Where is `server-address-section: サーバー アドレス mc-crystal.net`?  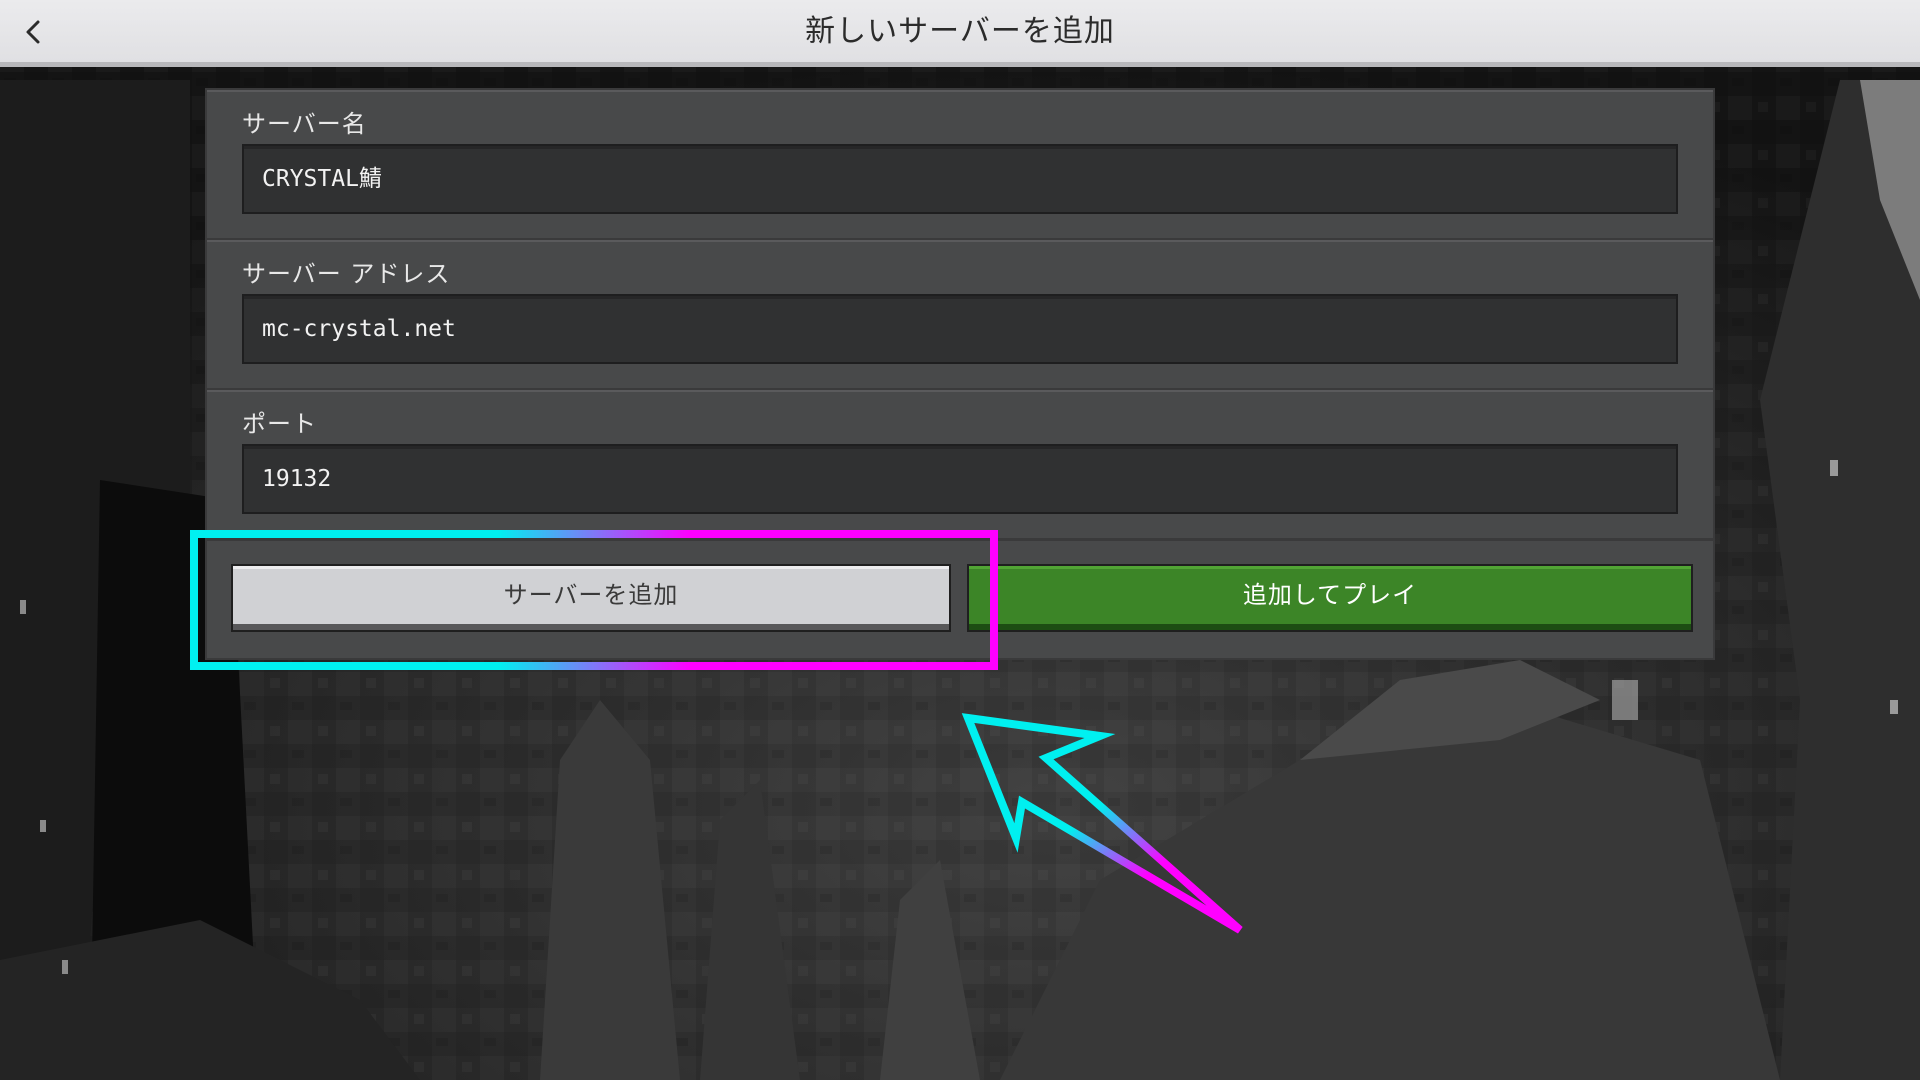
server-address-section: サーバー アドレス mc-crystal.net is located at coordinates (960, 315).